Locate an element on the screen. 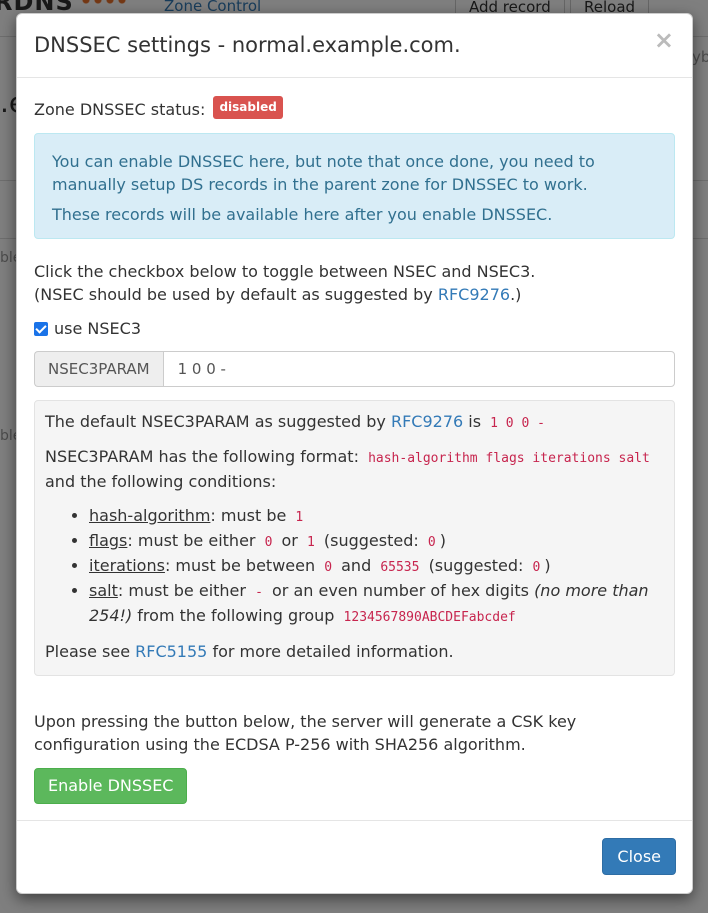 The width and height of the screenshot is (708, 913). help-text: : must be is located at coordinates (248, 515).